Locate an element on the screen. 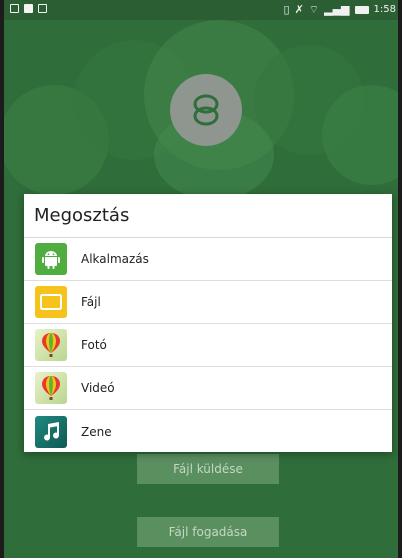 The width and height of the screenshot is (402, 558). share-item-label: Zene is located at coordinates (96, 431).